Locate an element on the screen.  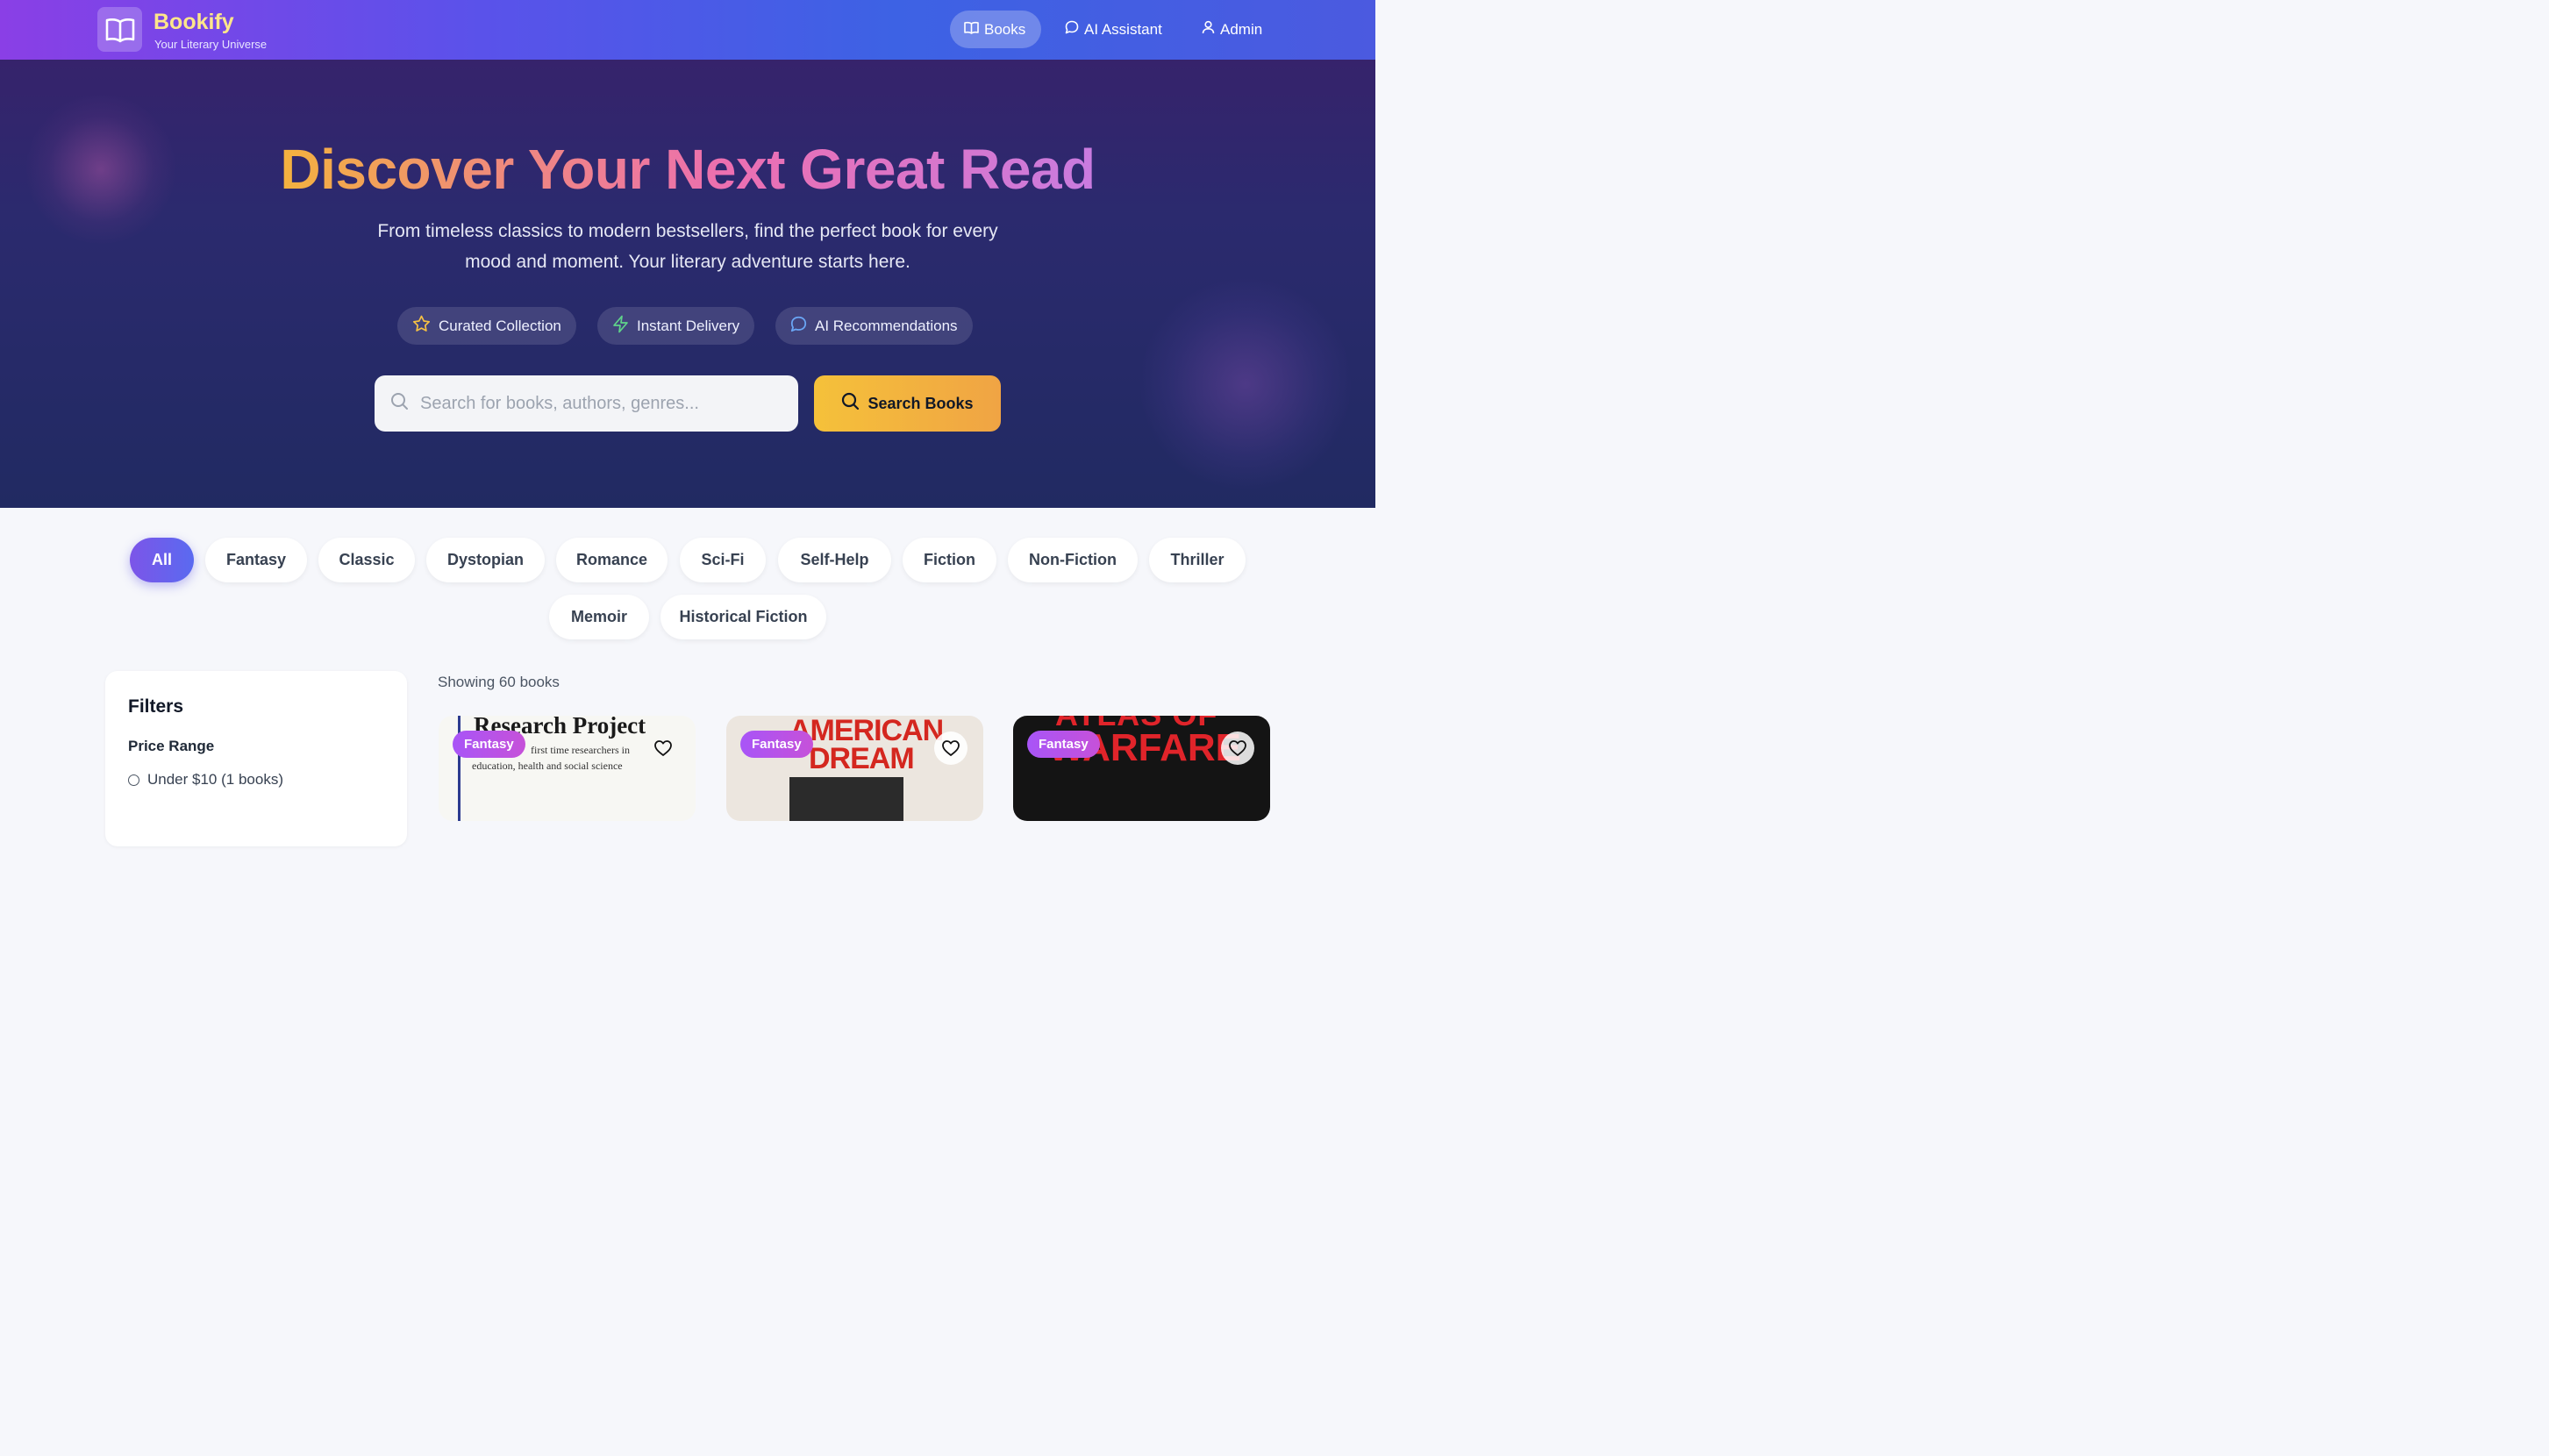
nav-ai-assistant: AI Assistant is located at coordinates (1113, 29).